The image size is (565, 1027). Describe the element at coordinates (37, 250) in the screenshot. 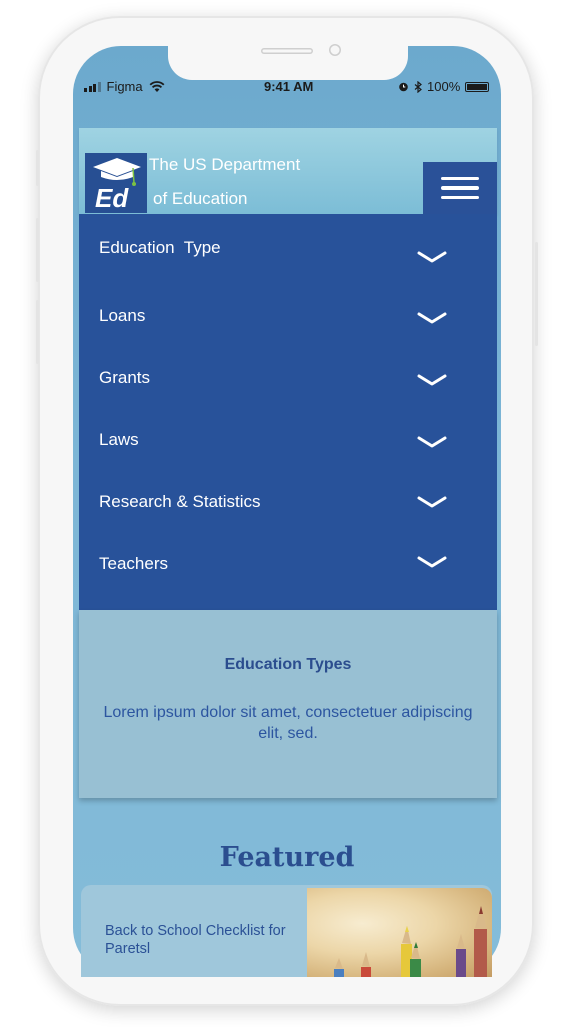

I see `volume-up-button` at that location.